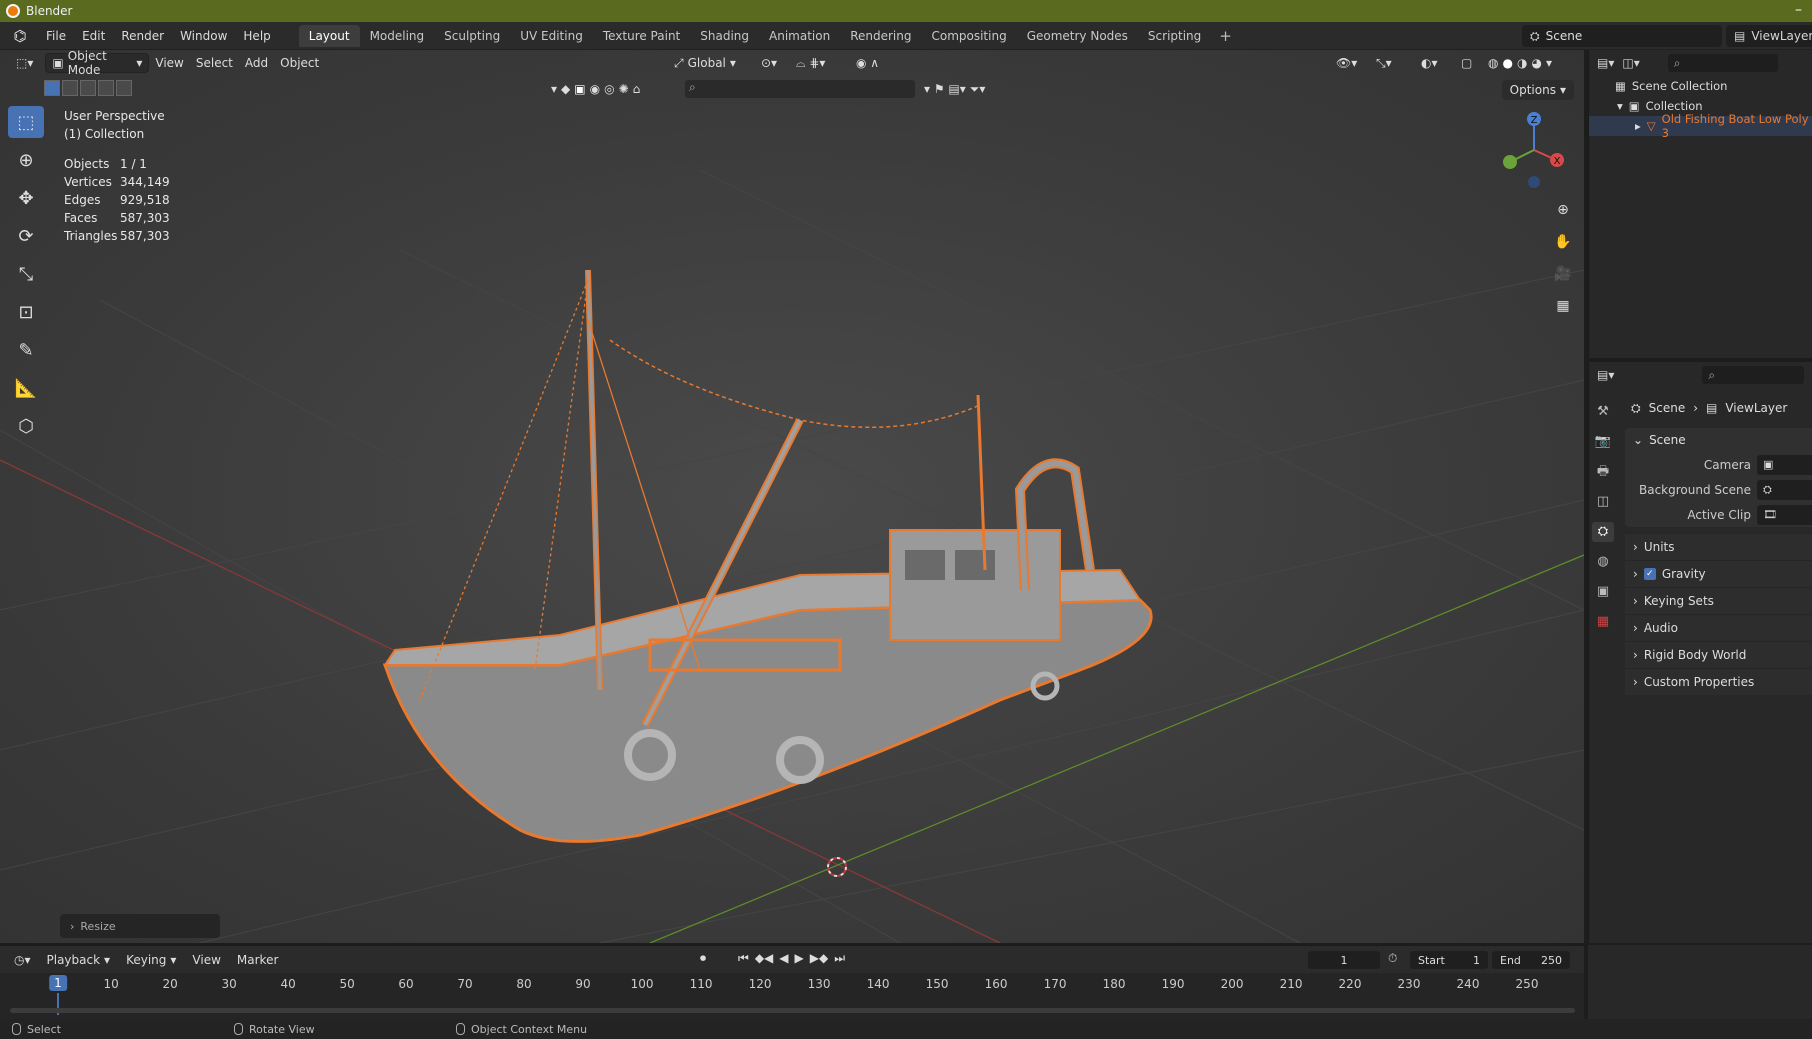 This screenshot has width=1812, height=1039. Describe the element at coordinates (1769, 36) in the screenshot. I see `viewlayer-selector: ▤ ViewLayer` at that location.